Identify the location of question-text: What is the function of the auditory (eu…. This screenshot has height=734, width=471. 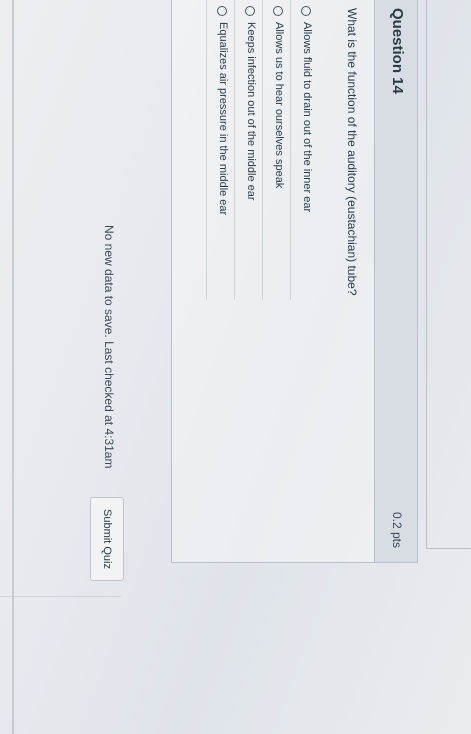
(352, 152).